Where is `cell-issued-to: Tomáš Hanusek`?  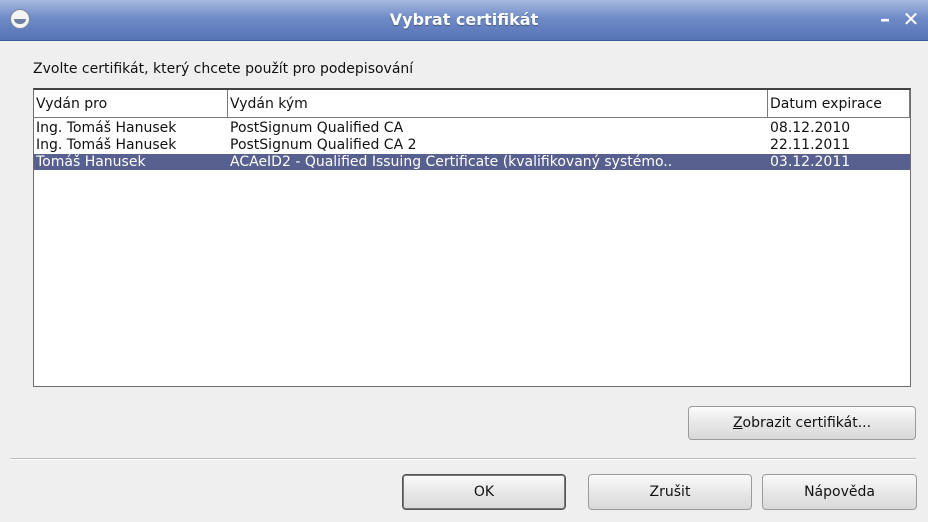 cell-issued-to: Tomáš Hanusek is located at coordinates (91, 162).